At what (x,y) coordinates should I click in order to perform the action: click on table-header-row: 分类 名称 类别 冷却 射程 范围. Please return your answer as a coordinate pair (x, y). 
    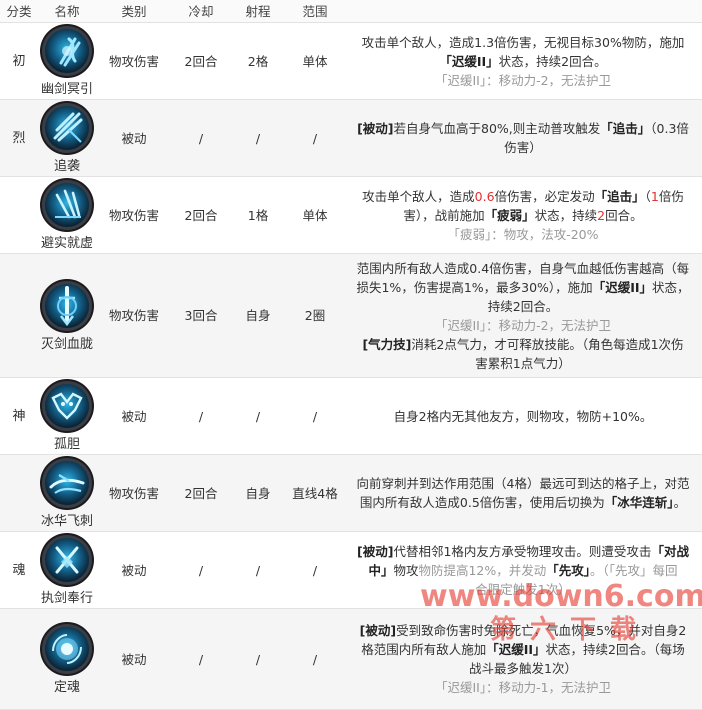
    Looking at the image, I should click on (351, 11).